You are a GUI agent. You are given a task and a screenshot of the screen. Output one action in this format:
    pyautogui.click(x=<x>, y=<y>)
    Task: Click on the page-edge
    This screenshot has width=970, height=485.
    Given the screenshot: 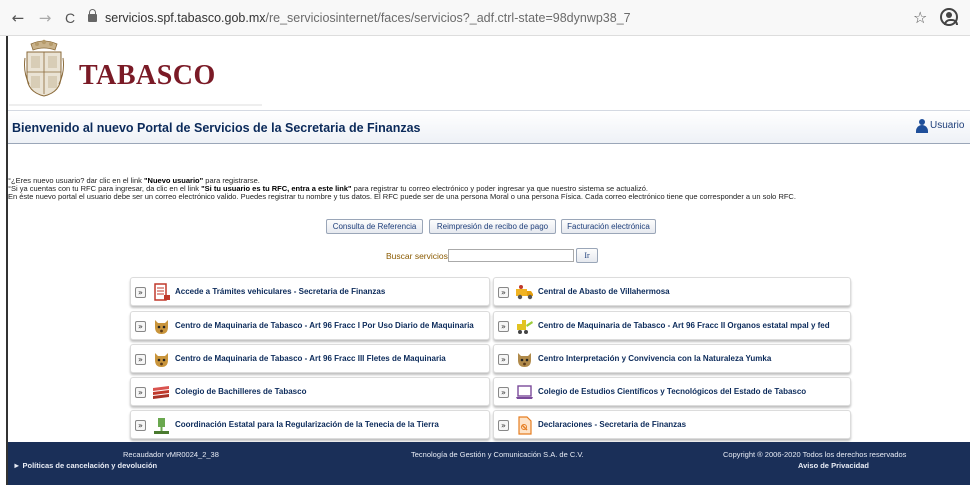 What is the action you would take?
    pyautogui.click(x=7, y=260)
    